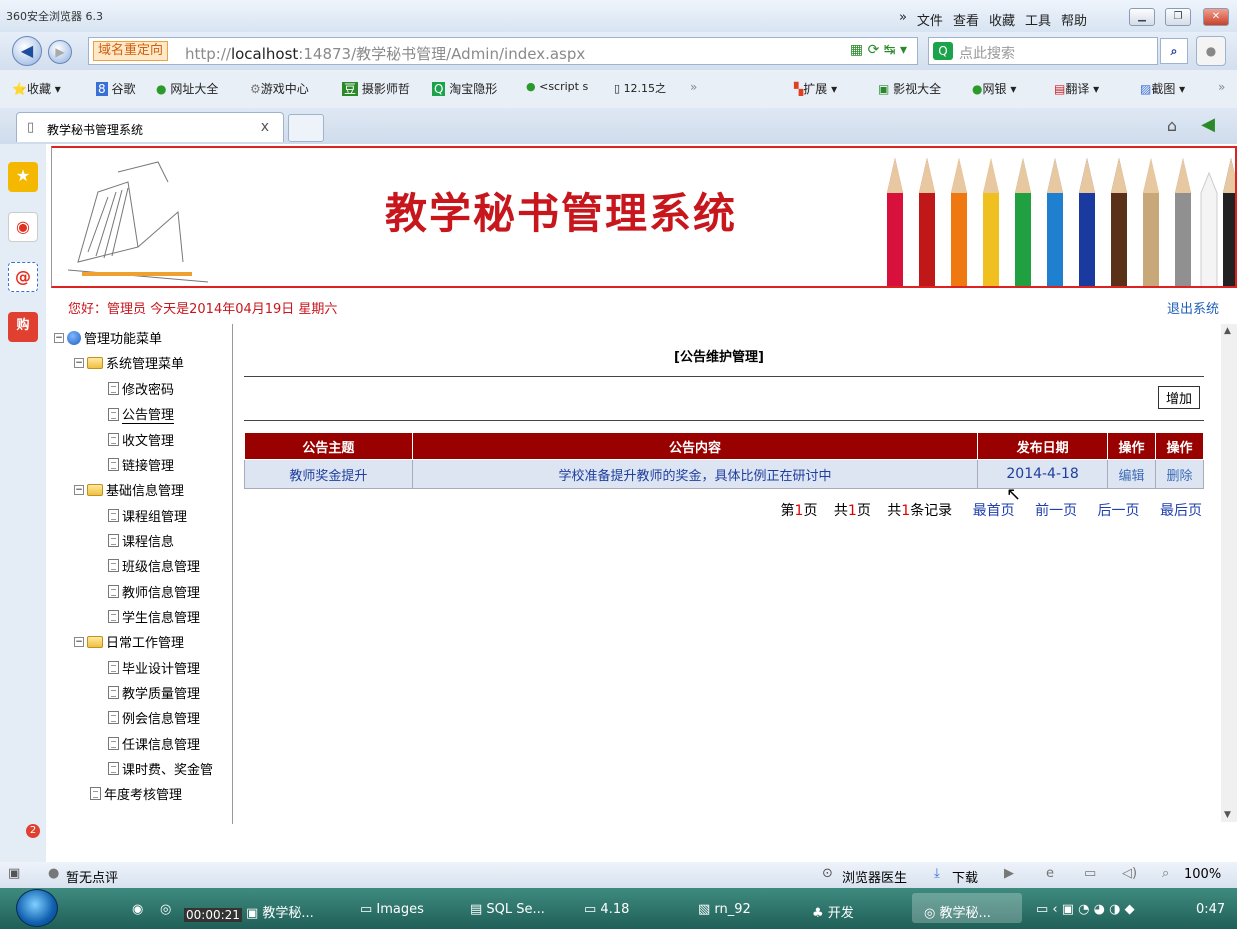 The width and height of the screenshot is (1237, 929). What do you see at coordinates (141, 540) in the screenshot?
I see `tree-item-course-info: 课程信息` at bounding box center [141, 540].